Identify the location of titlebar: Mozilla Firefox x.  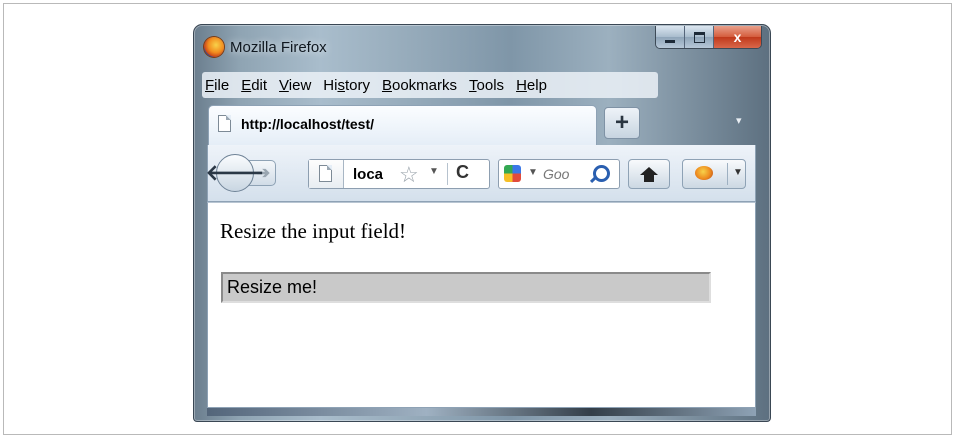
(482, 45).